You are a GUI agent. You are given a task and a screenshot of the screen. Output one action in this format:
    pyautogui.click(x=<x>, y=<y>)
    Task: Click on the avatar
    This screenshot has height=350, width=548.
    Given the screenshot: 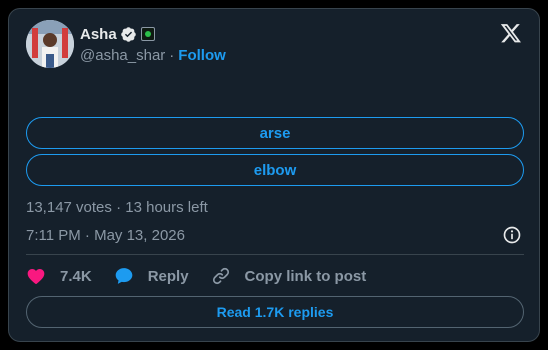 What is the action you would take?
    pyautogui.click(x=50, y=44)
    